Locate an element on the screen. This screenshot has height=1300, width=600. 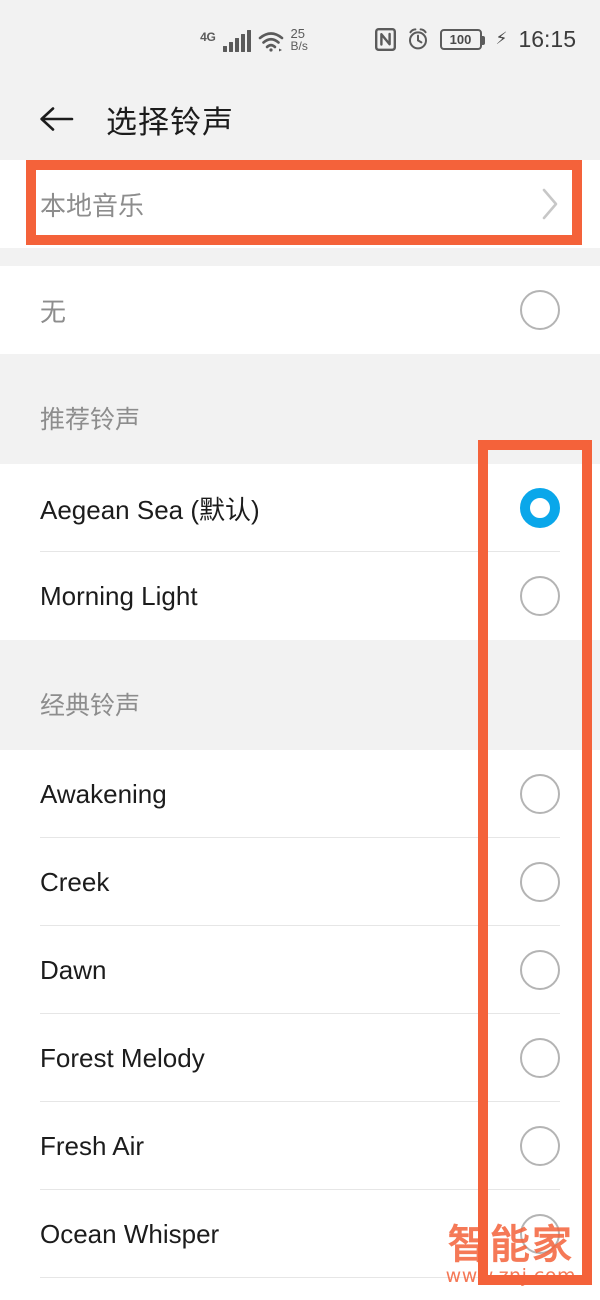
signal-bars-icon is located at coordinates (236, 41).